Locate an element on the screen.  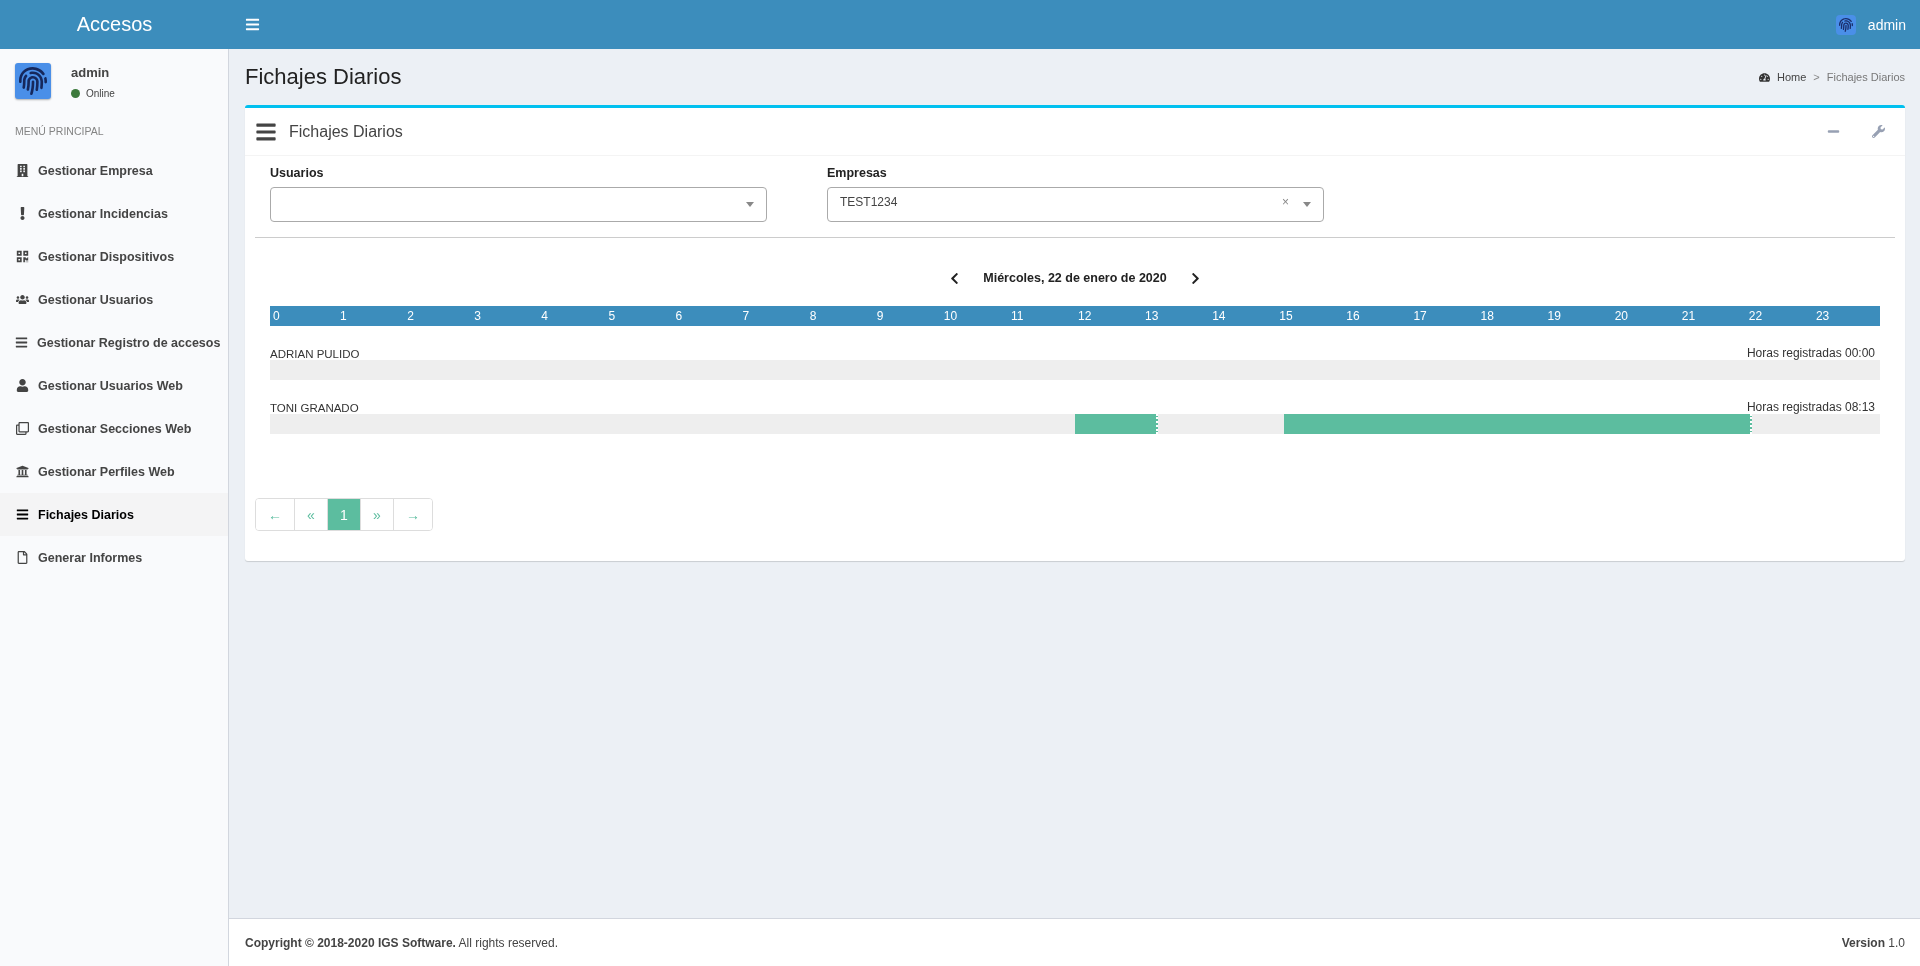
version-text: Version 1.0 is located at coordinates (1873, 942).